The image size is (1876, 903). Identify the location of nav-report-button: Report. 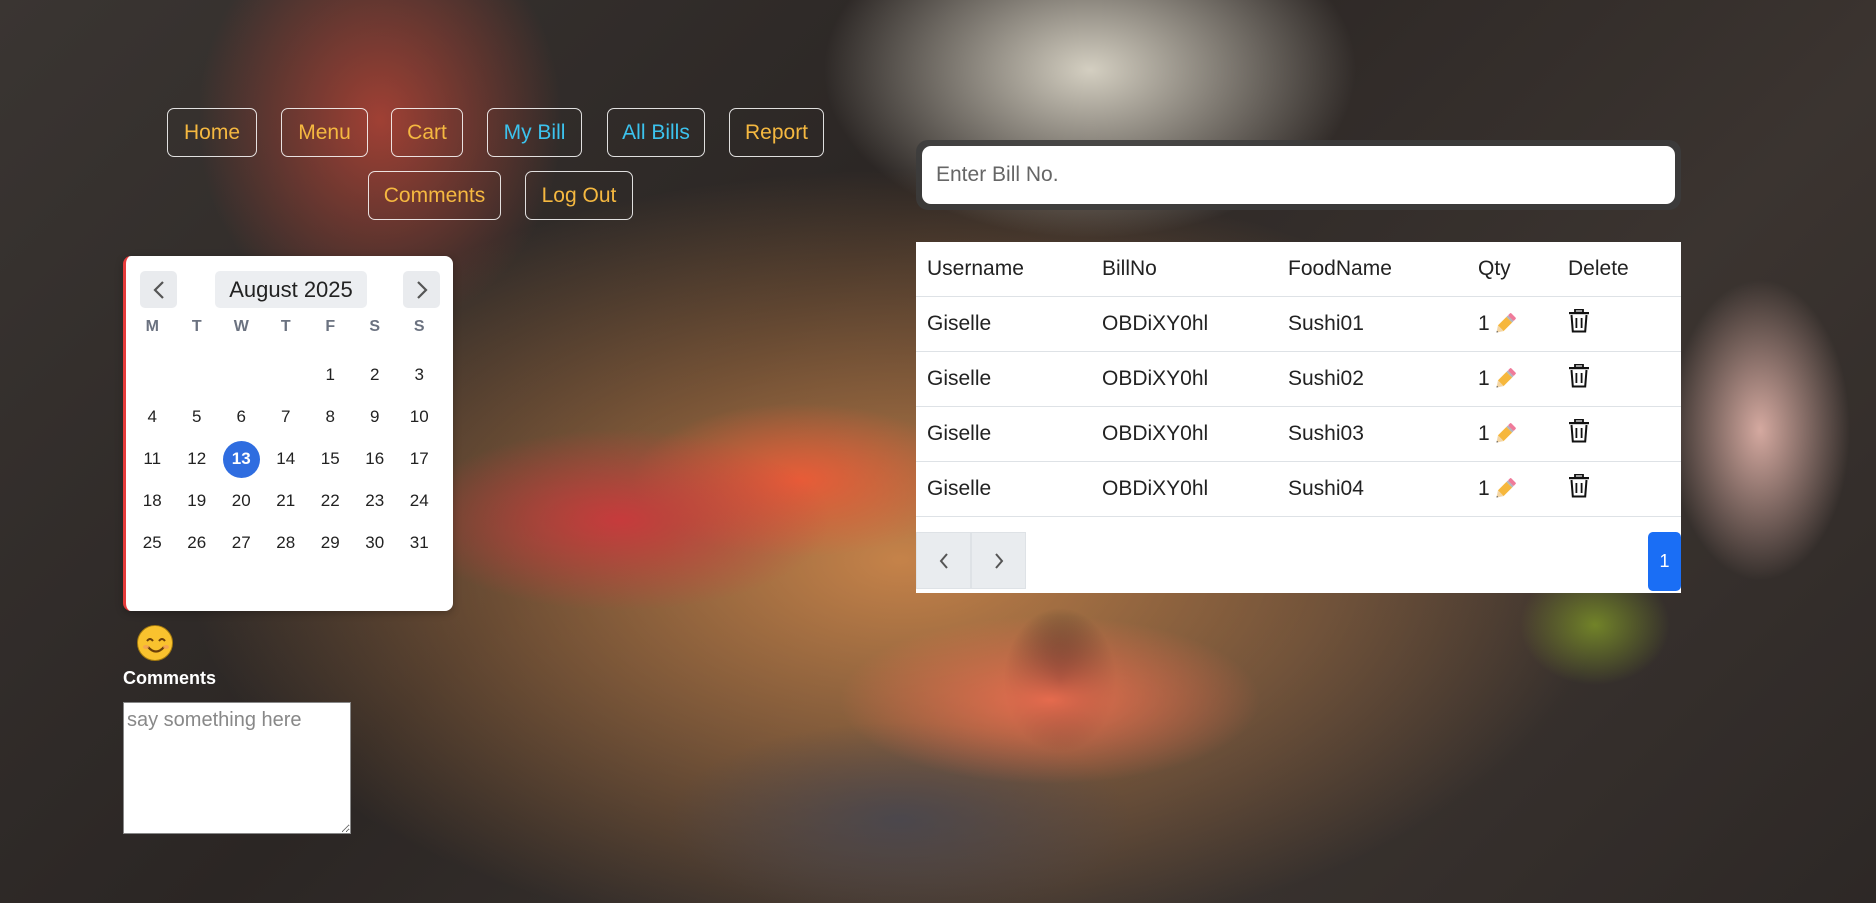
(776, 132).